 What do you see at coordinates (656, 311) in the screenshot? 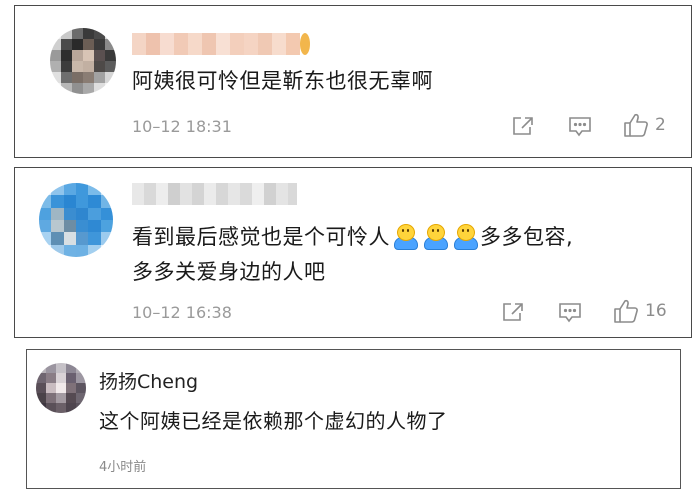
I see `like-count: 16` at bounding box center [656, 311].